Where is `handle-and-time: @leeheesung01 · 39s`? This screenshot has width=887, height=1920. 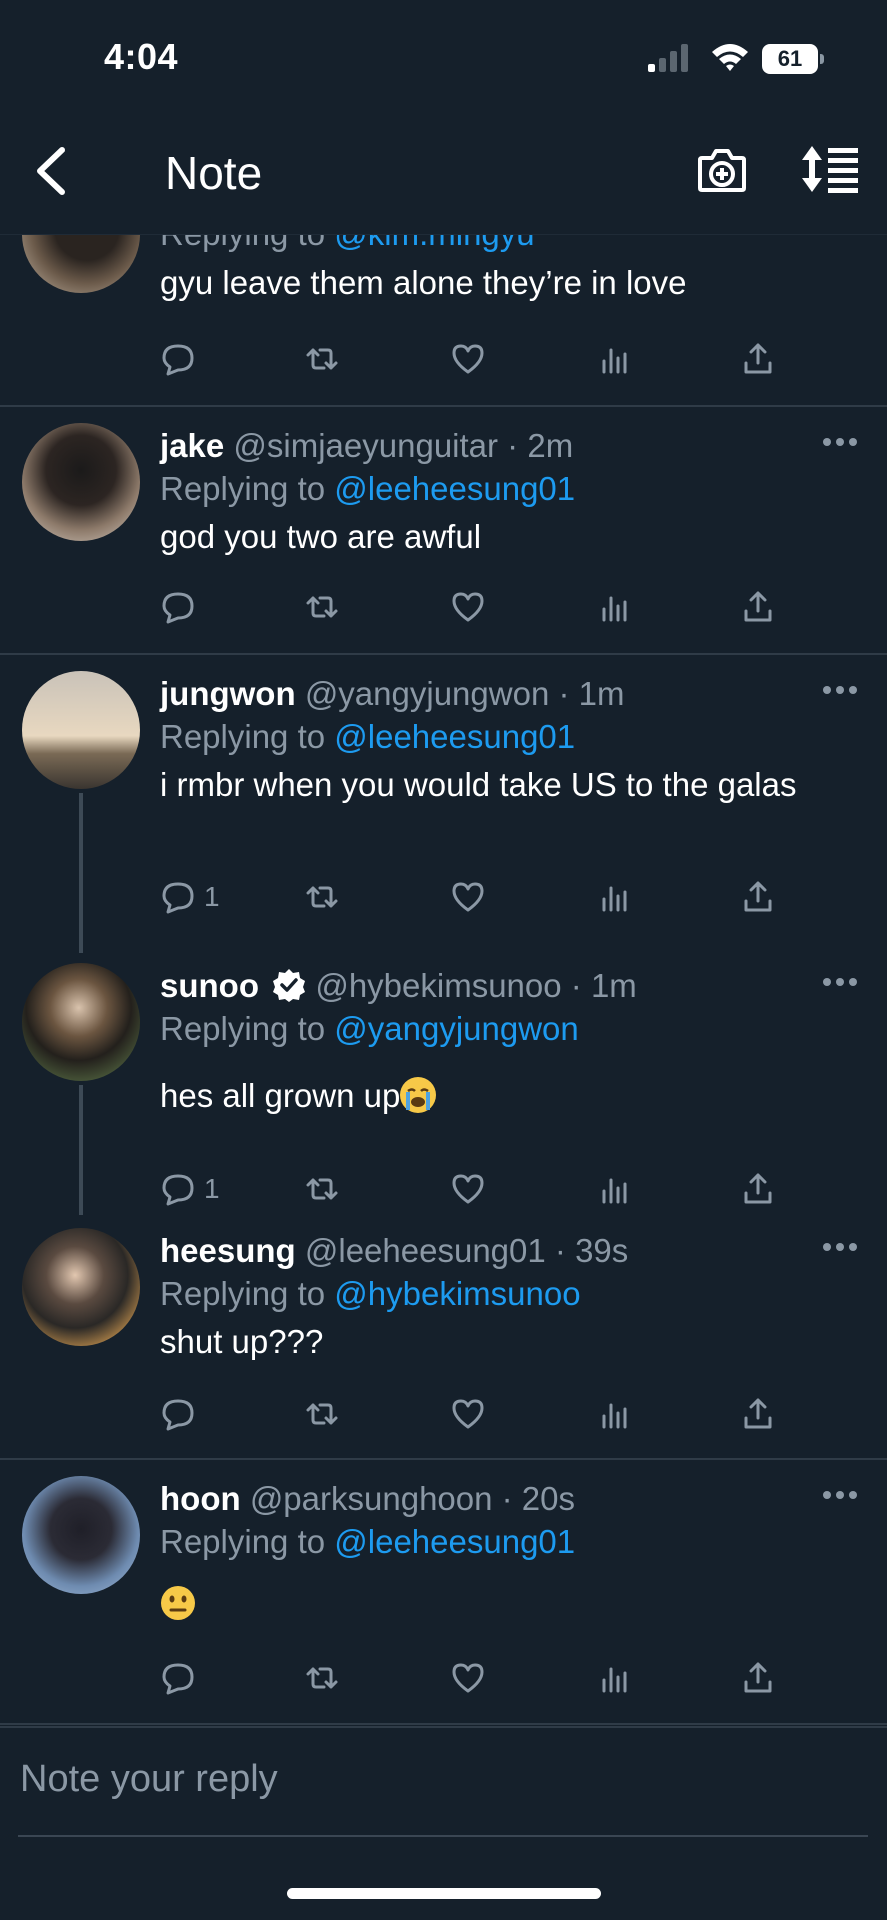
handle-and-time: @leeheesung01 · 39s is located at coordinates (466, 1250).